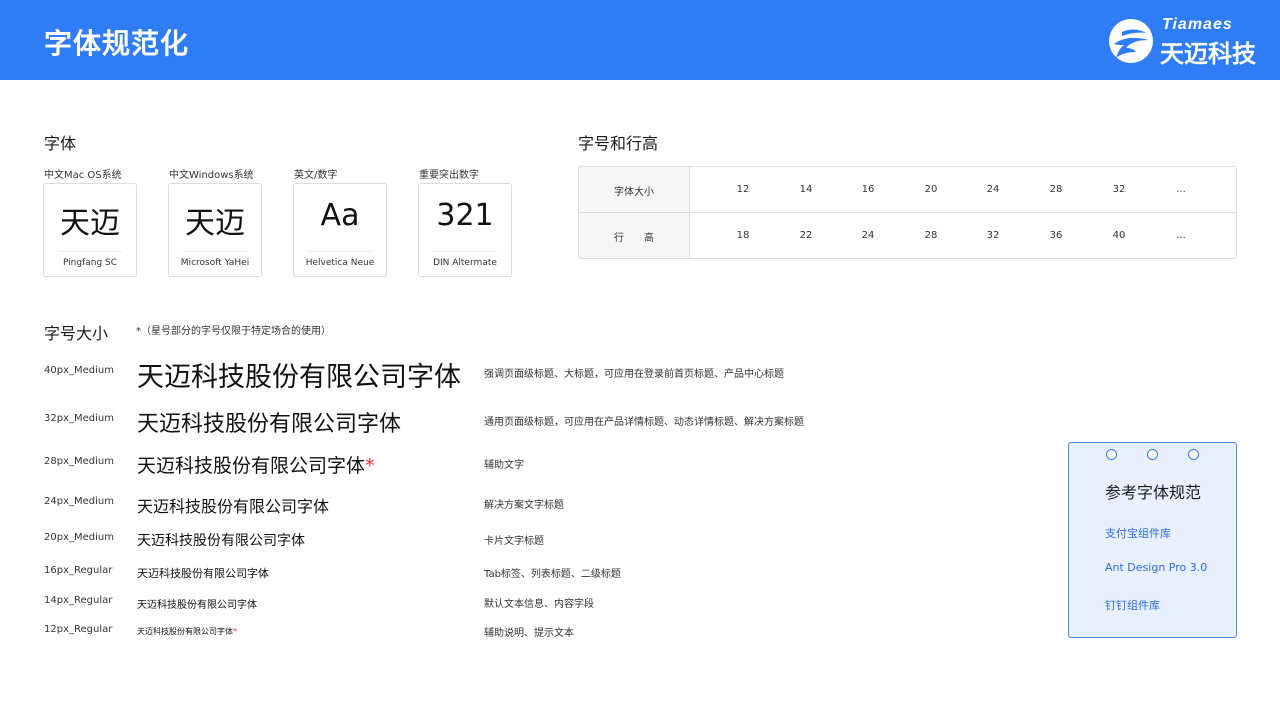 This screenshot has height=720, width=1280. I want to click on font-size-label: 16px_Regular, so click(78, 570).